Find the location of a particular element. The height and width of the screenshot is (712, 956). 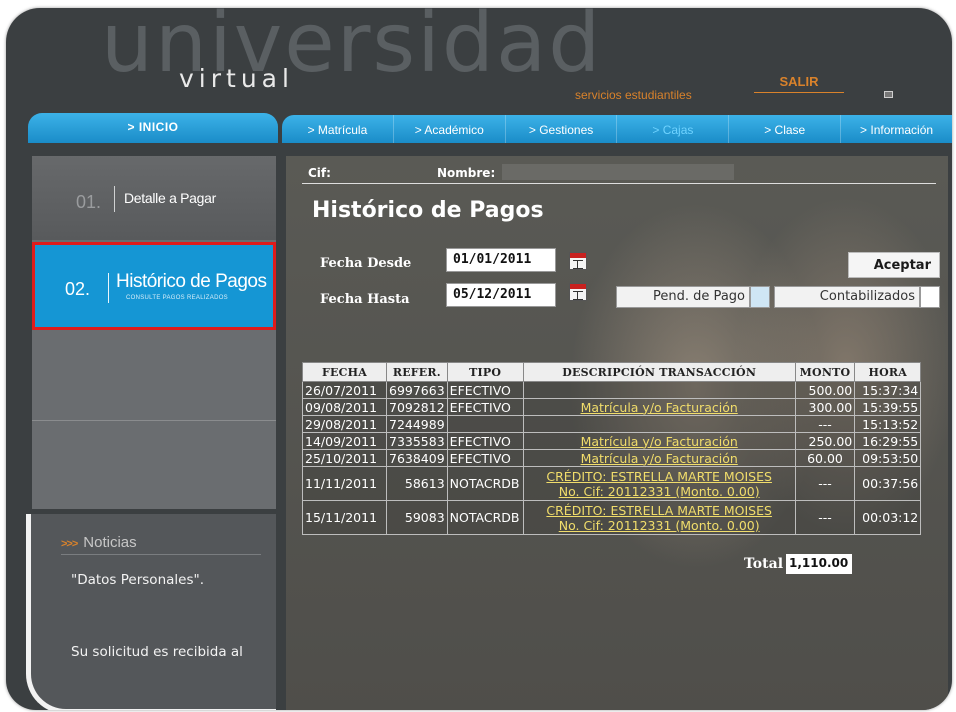

fecha-hasta-input: 05/12/2011 is located at coordinates (501, 295).